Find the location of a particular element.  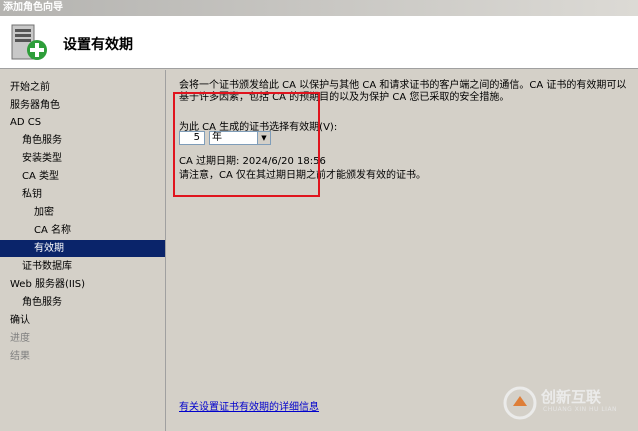

step-ca-name: CA 名称 is located at coordinates (52, 230).